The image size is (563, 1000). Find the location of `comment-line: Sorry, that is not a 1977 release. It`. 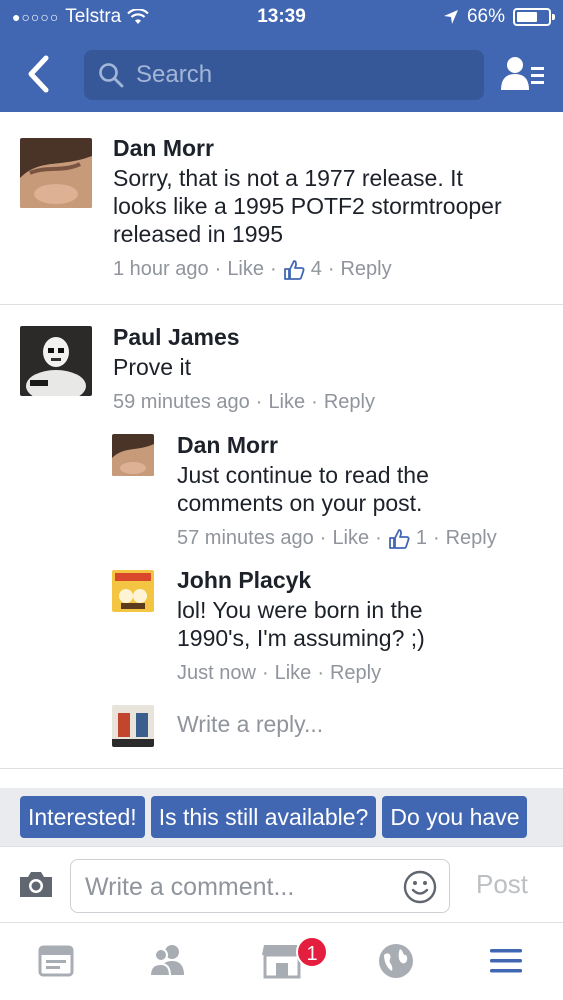

comment-line: Sorry, that is not a 1977 release. It is located at coordinates (288, 178).